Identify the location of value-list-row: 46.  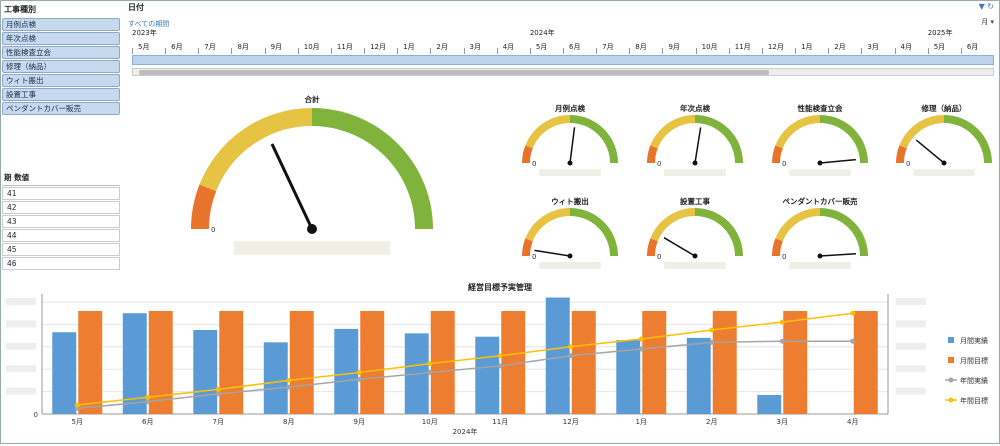
(61, 263).